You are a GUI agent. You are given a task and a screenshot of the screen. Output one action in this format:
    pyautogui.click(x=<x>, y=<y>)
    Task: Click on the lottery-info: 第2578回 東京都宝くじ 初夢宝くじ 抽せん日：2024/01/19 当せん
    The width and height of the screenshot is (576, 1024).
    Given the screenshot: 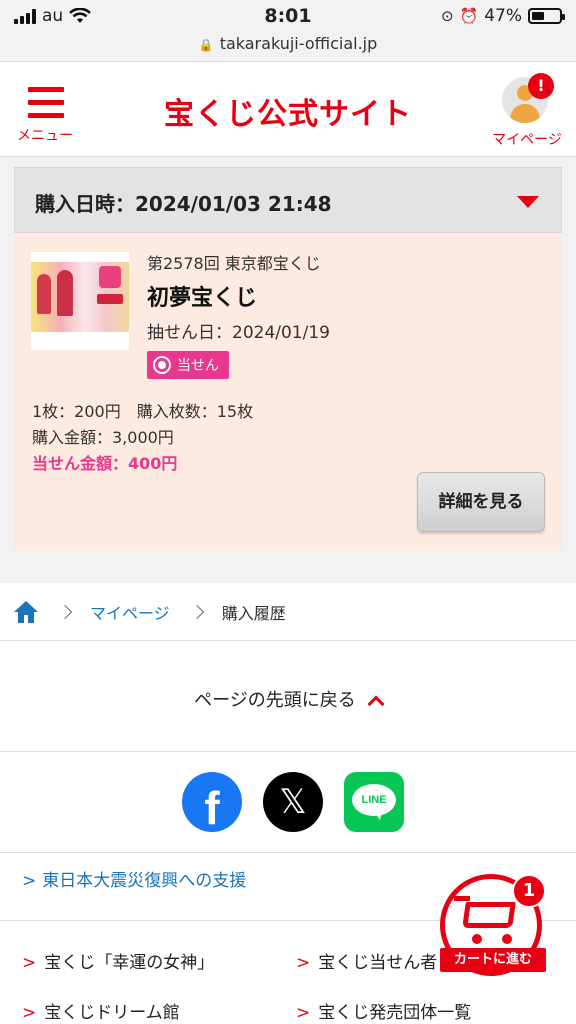 What is the action you would take?
    pyautogui.click(x=238, y=314)
    